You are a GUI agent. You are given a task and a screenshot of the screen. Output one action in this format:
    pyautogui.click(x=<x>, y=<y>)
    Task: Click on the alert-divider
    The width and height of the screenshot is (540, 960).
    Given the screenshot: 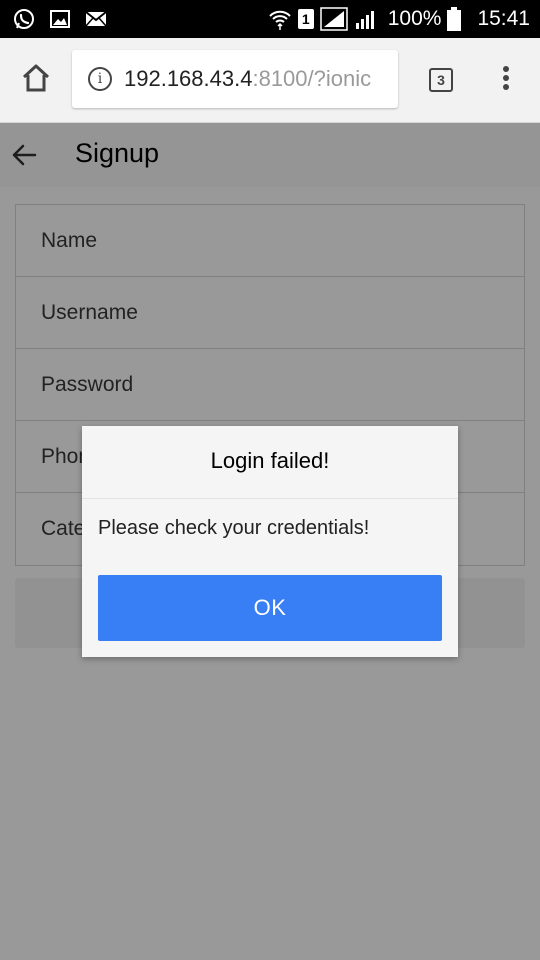 What is the action you would take?
    pyautogui.click(x=270, y=498)
    